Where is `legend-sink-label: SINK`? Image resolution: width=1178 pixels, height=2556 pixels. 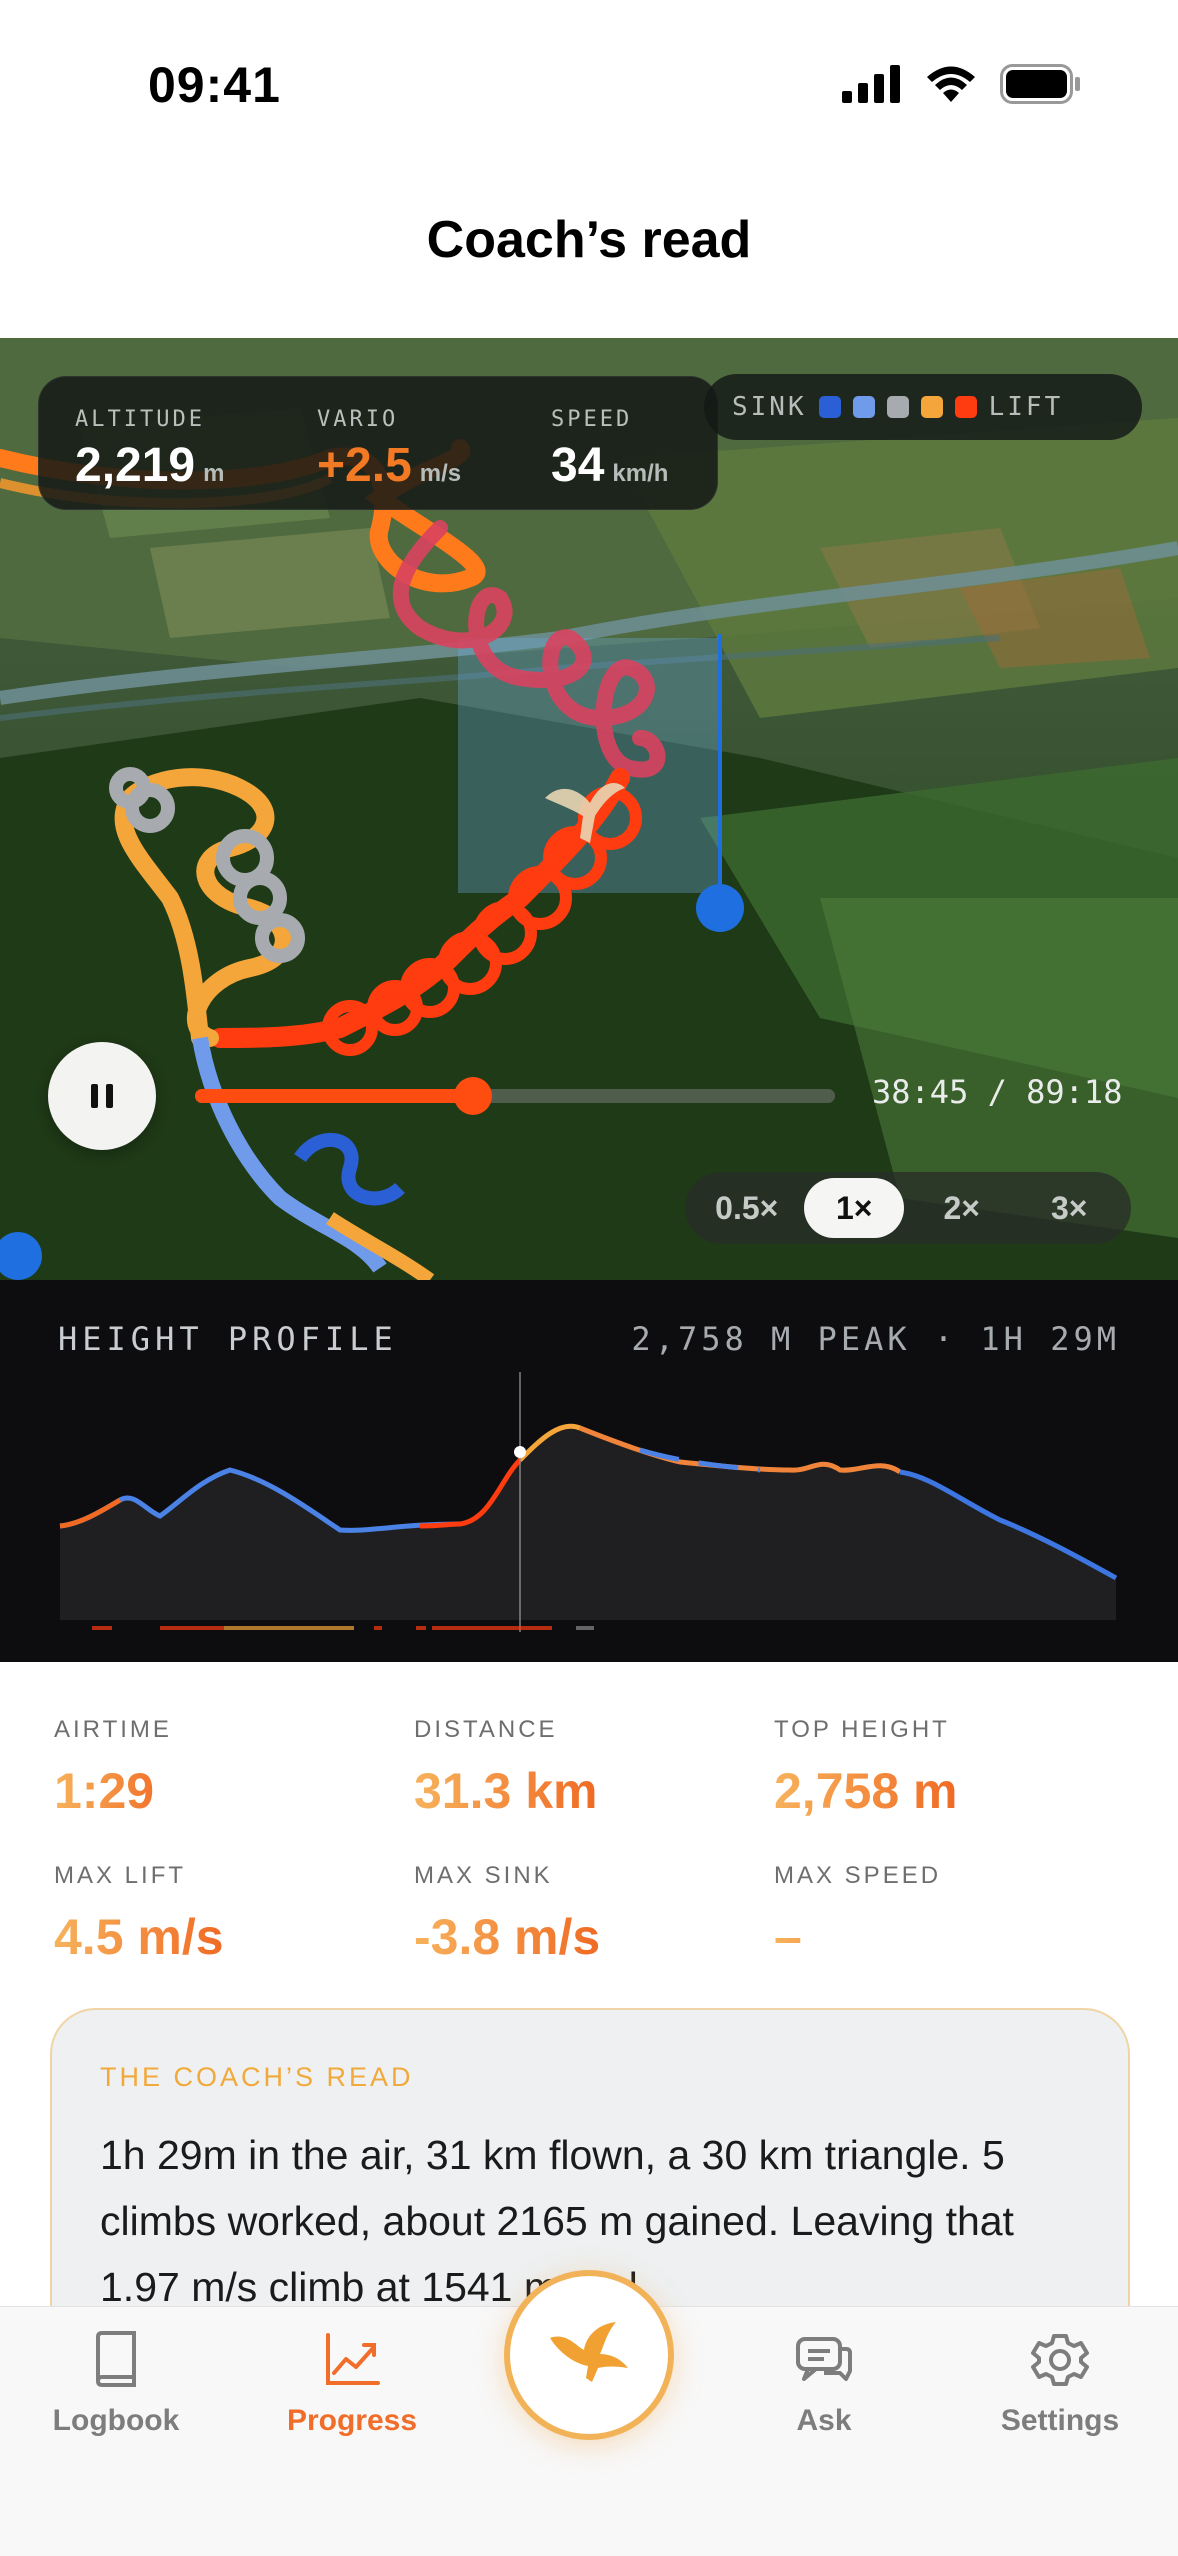 legend-sink-label: SINK is located at coordinates (769, 407).